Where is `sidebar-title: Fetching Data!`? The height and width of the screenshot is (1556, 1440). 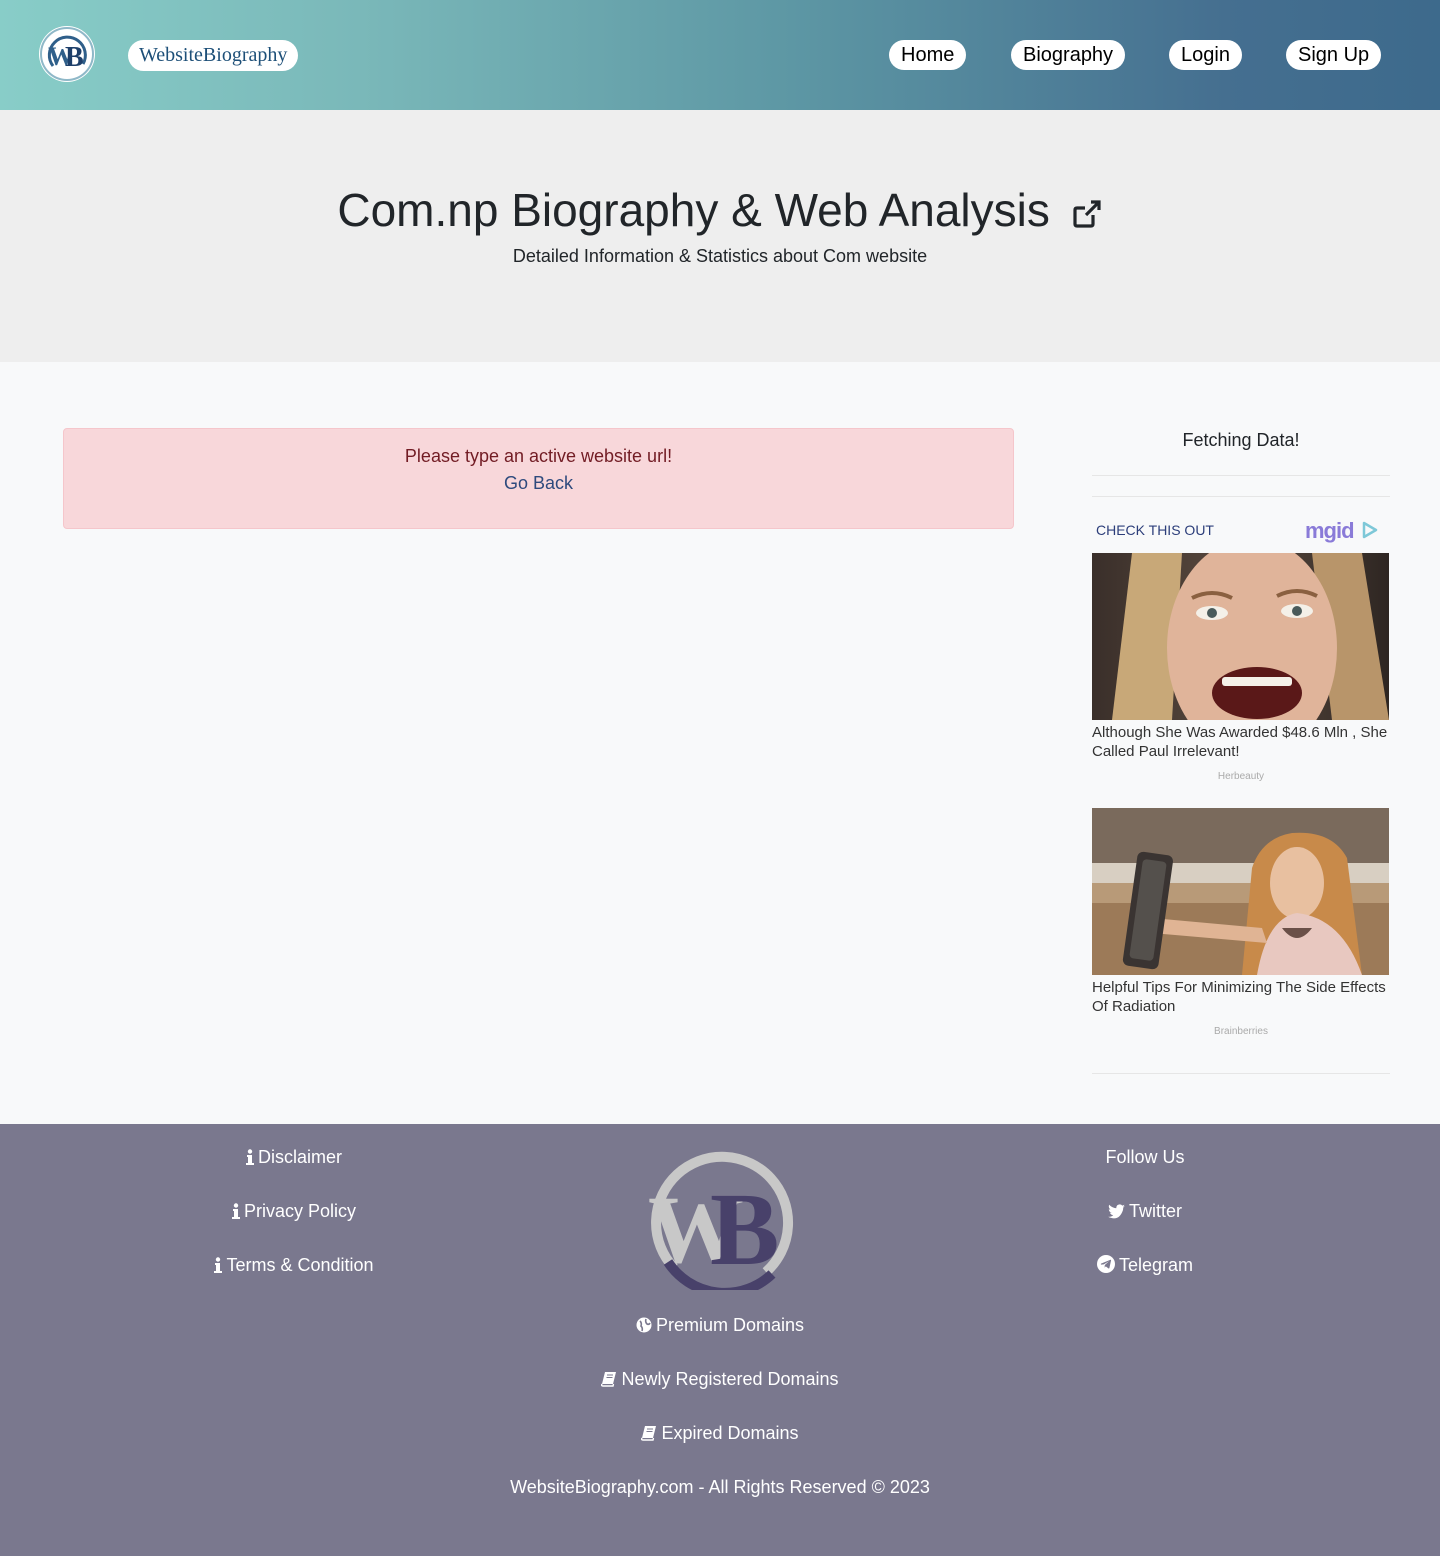 sidebar-title: Fetching Data! is located at coordinates (1241, 440).